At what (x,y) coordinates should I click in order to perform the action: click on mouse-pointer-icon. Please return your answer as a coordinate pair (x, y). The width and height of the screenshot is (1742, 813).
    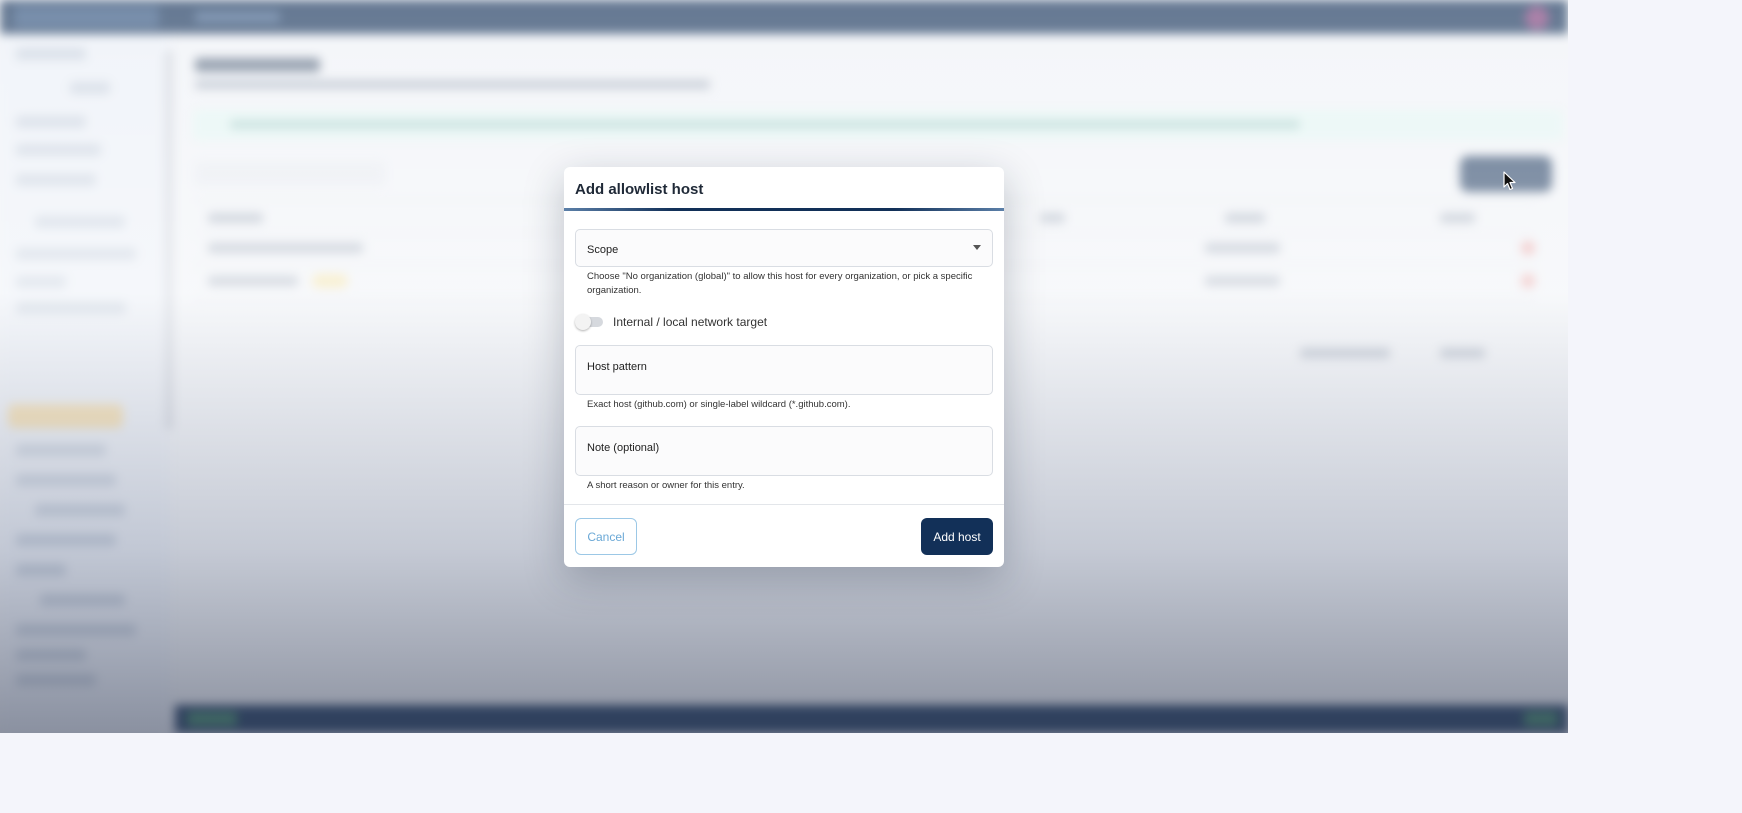
    Looking at the image, I should click on (1509, 181).